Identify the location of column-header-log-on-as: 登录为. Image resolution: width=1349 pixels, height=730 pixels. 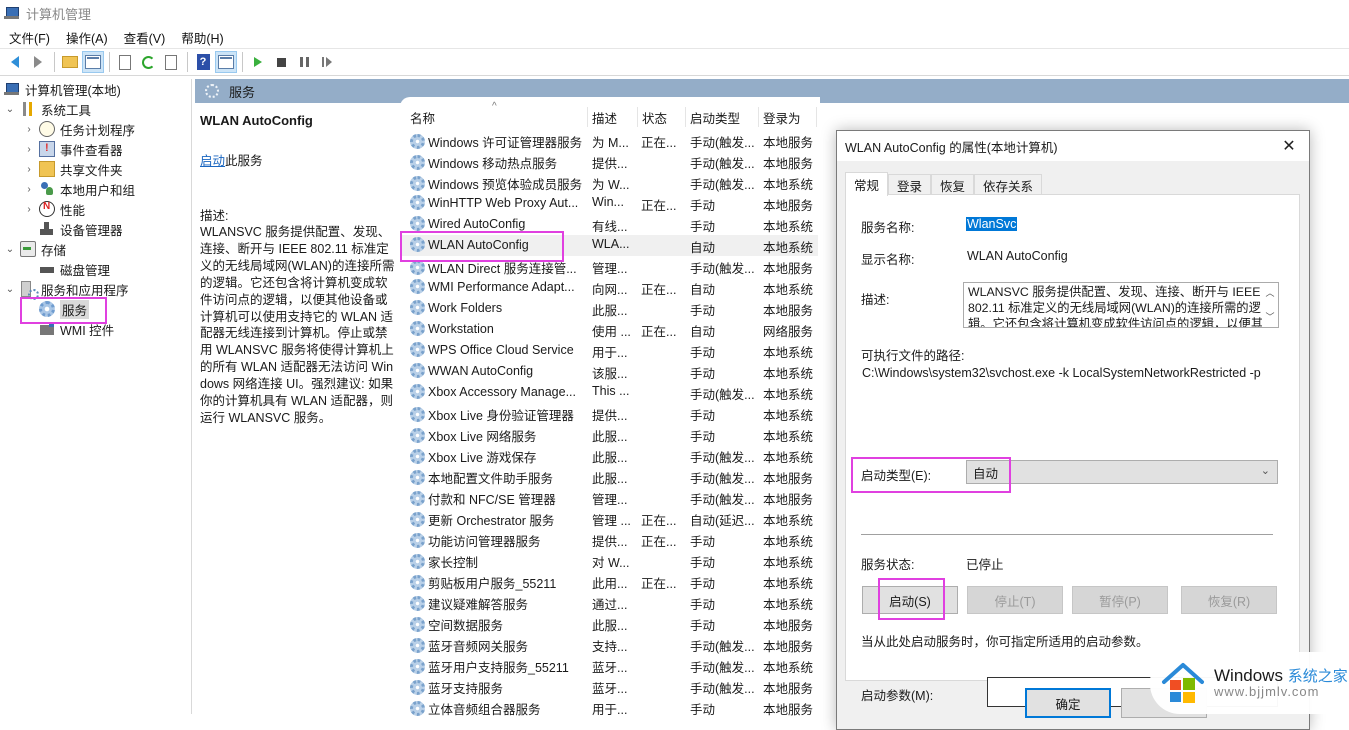
(788, 117).